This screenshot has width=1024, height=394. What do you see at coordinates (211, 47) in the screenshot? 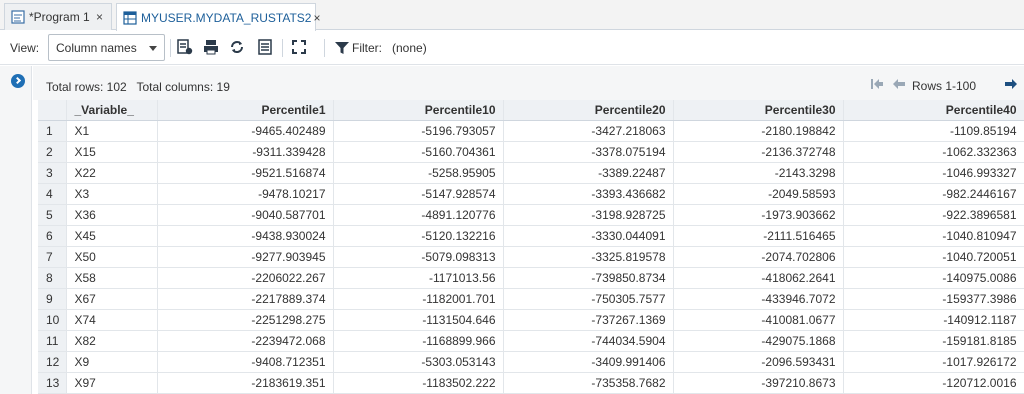
I see `print-icon` at bounding box center [211, 47].